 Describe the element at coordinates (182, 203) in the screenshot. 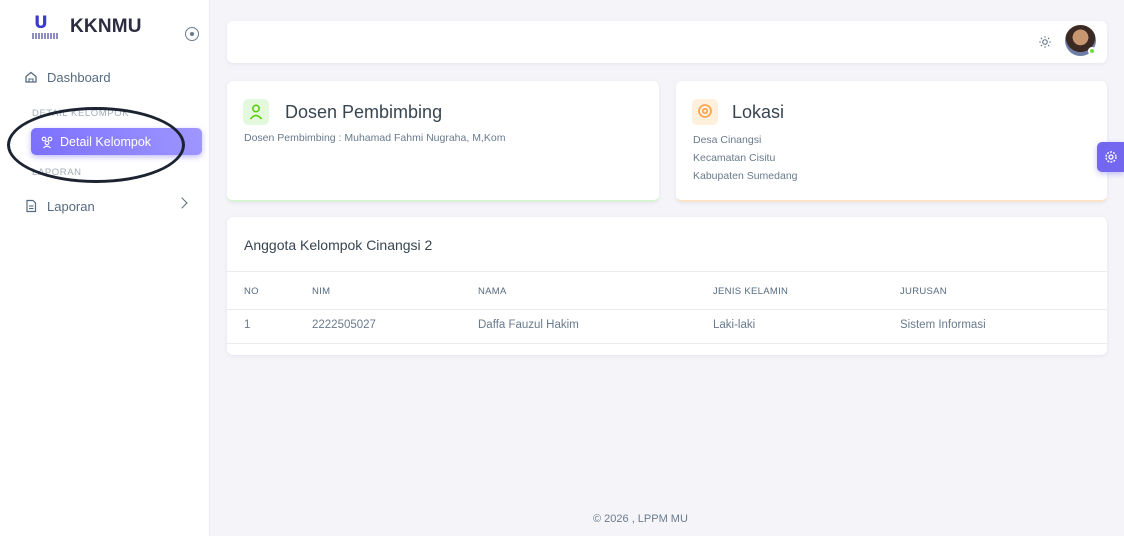

I see `chevron-right-icon` at that location.